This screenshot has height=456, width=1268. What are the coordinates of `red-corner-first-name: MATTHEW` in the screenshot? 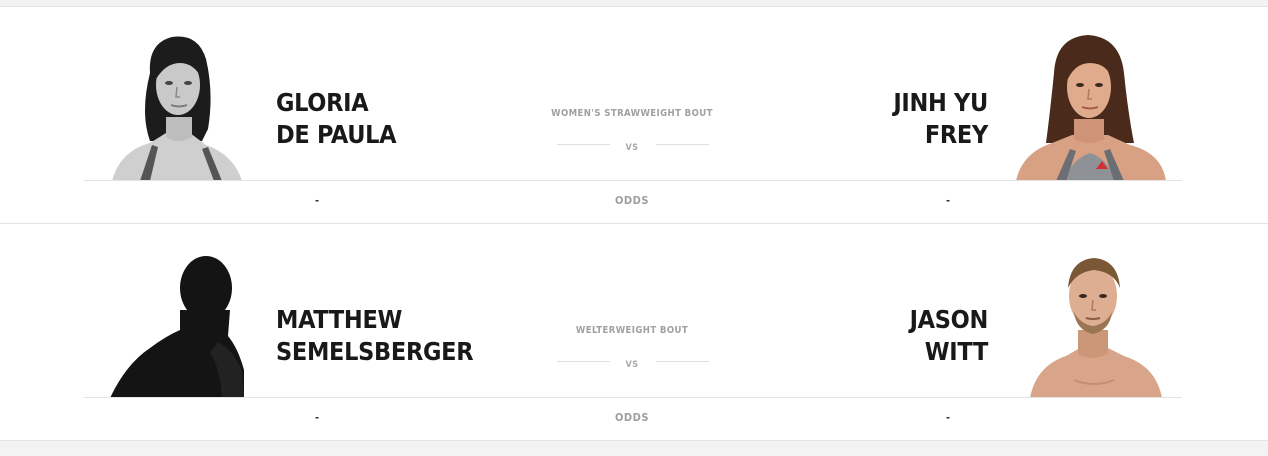 It's located at (339, 319).